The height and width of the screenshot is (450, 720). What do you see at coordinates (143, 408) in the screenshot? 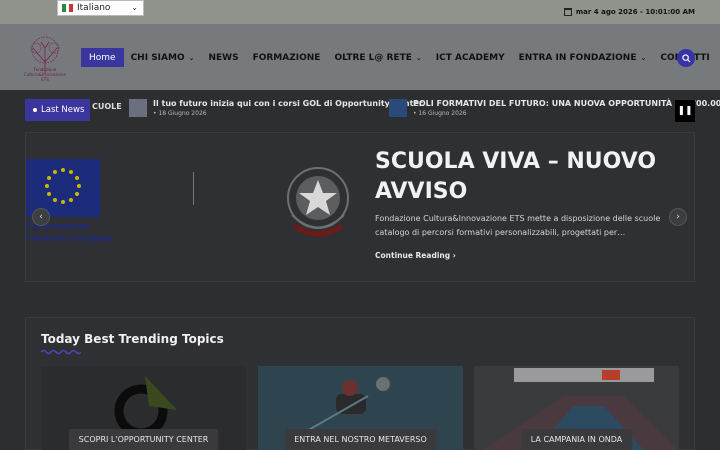
I see `trending-card: SCOPRI L'OPPORTUNITY CENTER` at bounding box center [143, 408].